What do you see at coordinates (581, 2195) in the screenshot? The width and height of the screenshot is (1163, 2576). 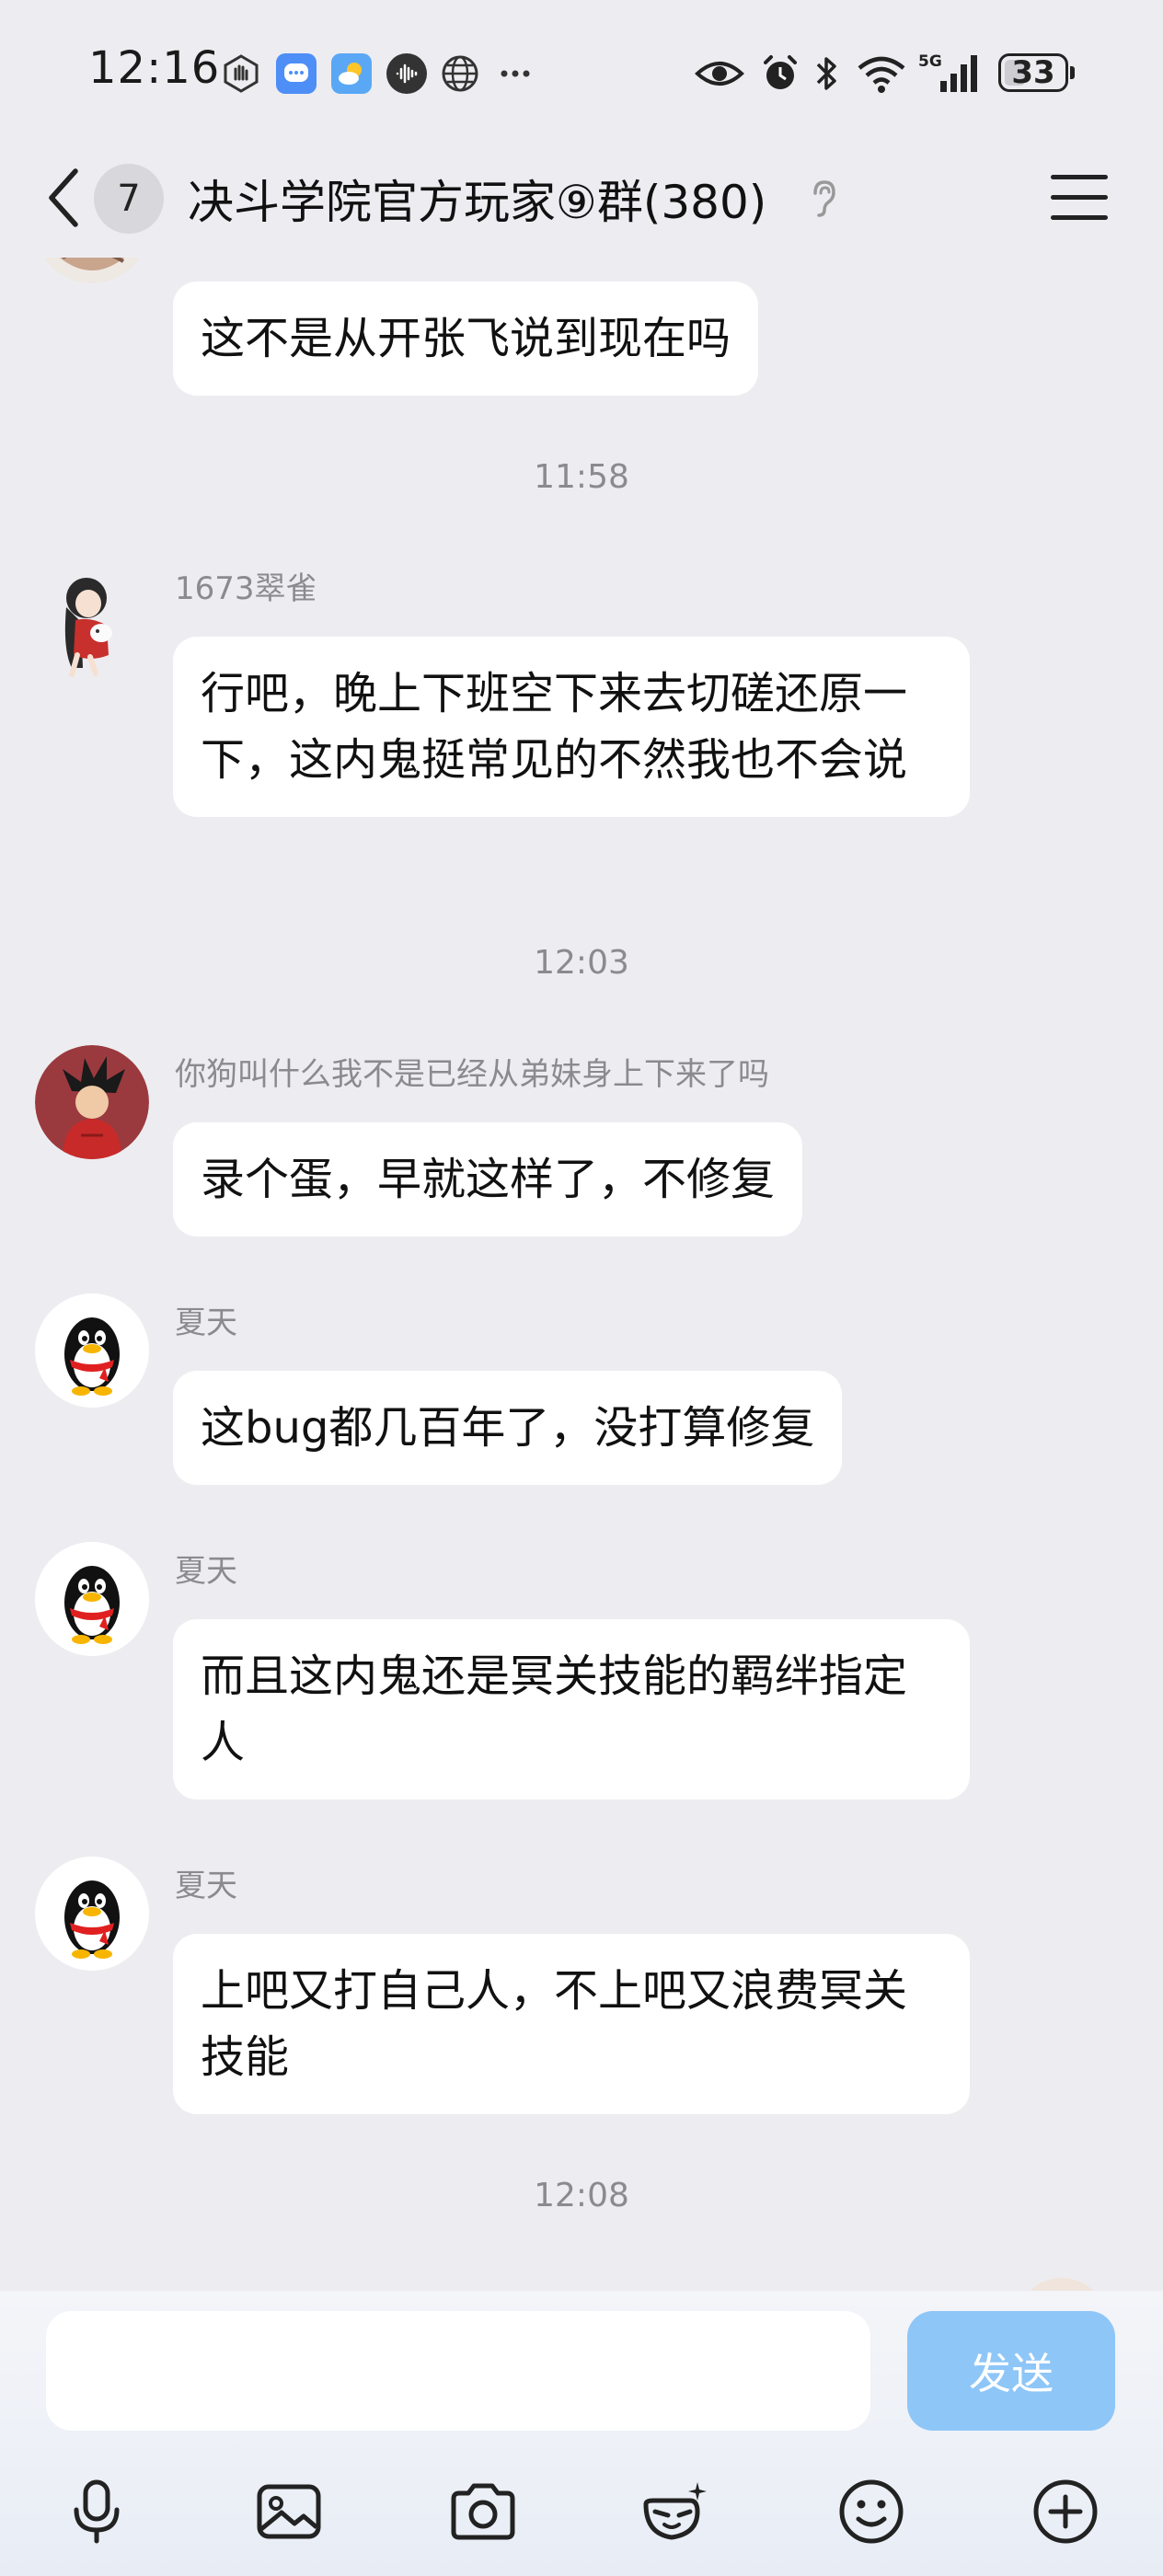 I see `timestamp: 12:08` at bounding box center [581, 2195].